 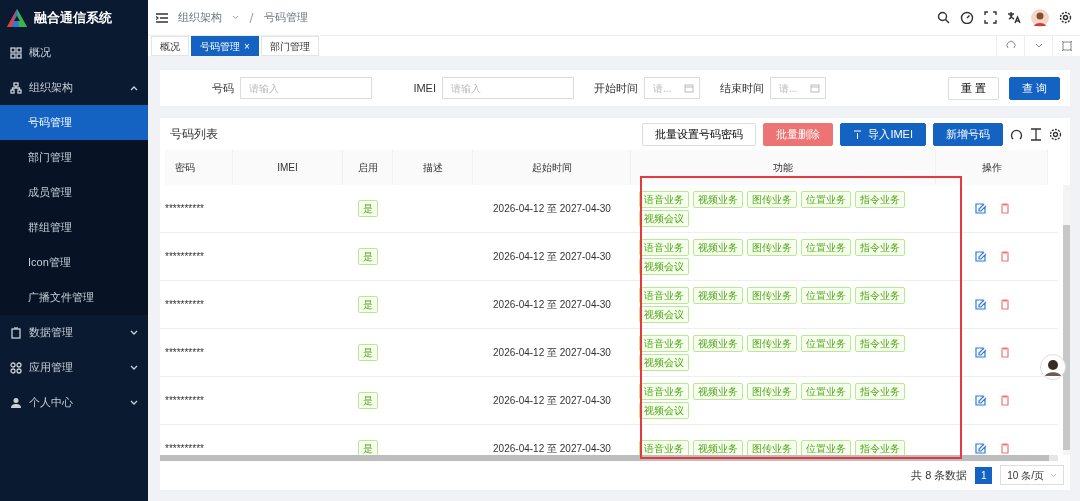 I want to click on grid-icon, so click(x=16, y=52).